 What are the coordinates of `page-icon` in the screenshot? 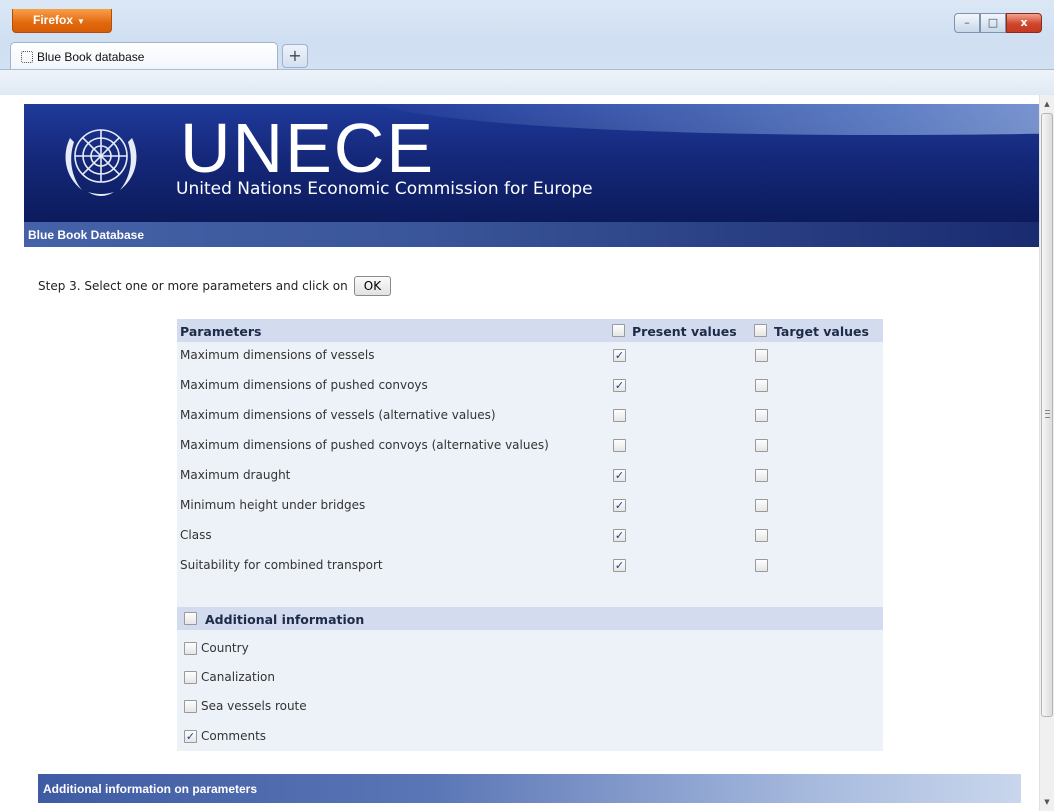 It's located at (27, 57).